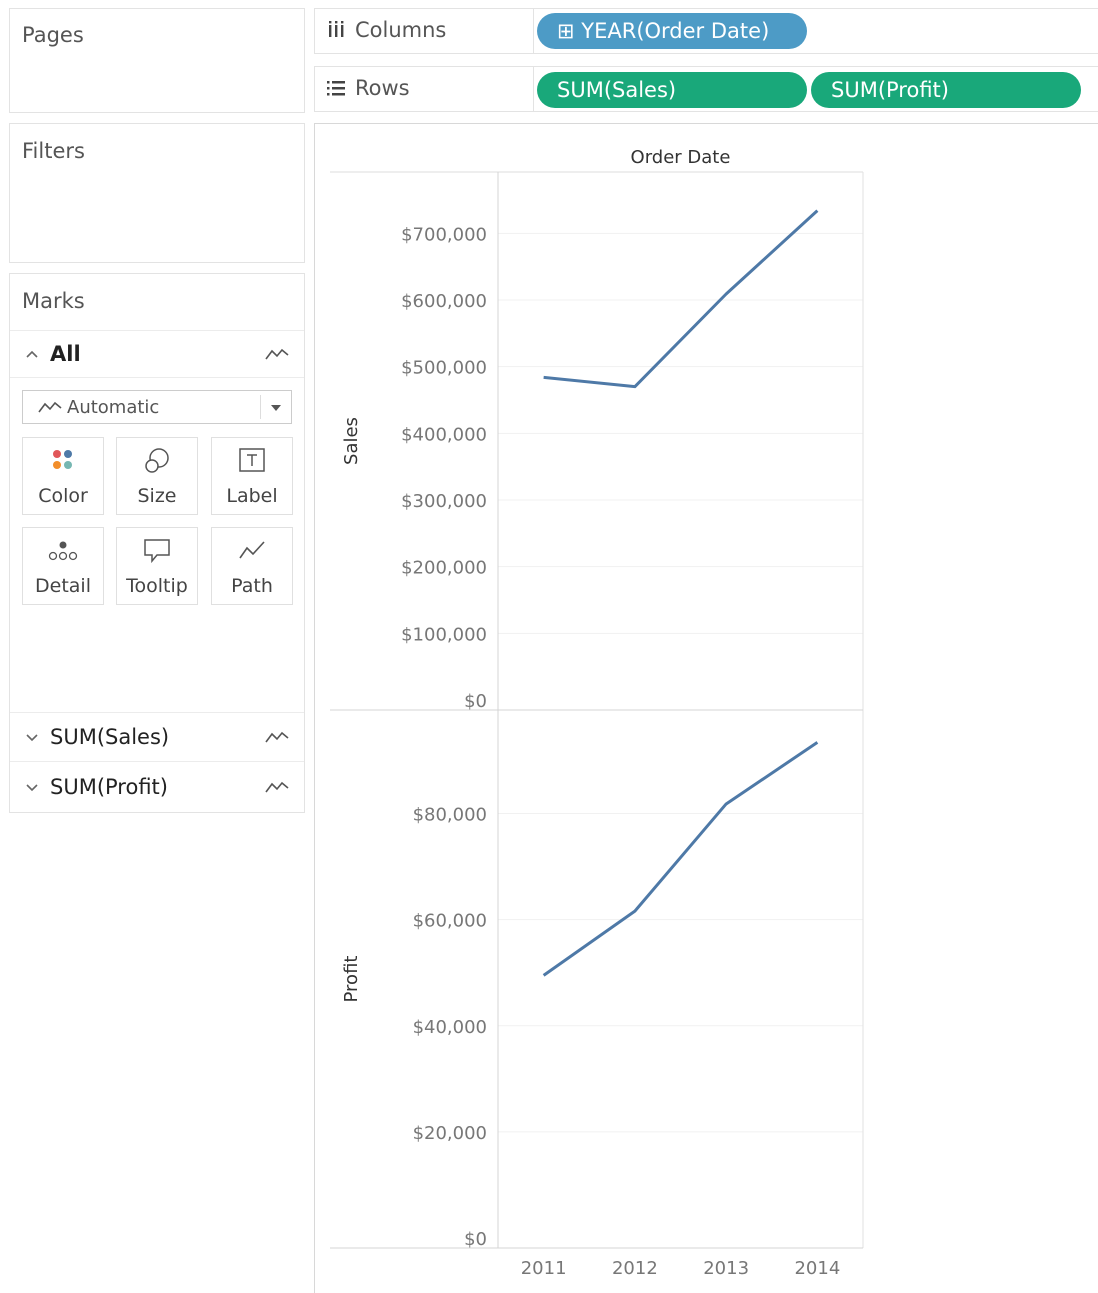 This screenshot has height=1293, width=1098. Describe the element at coordinates (817, 1268) in the screenshot. I see `x-tick-label: 2014` at that location.